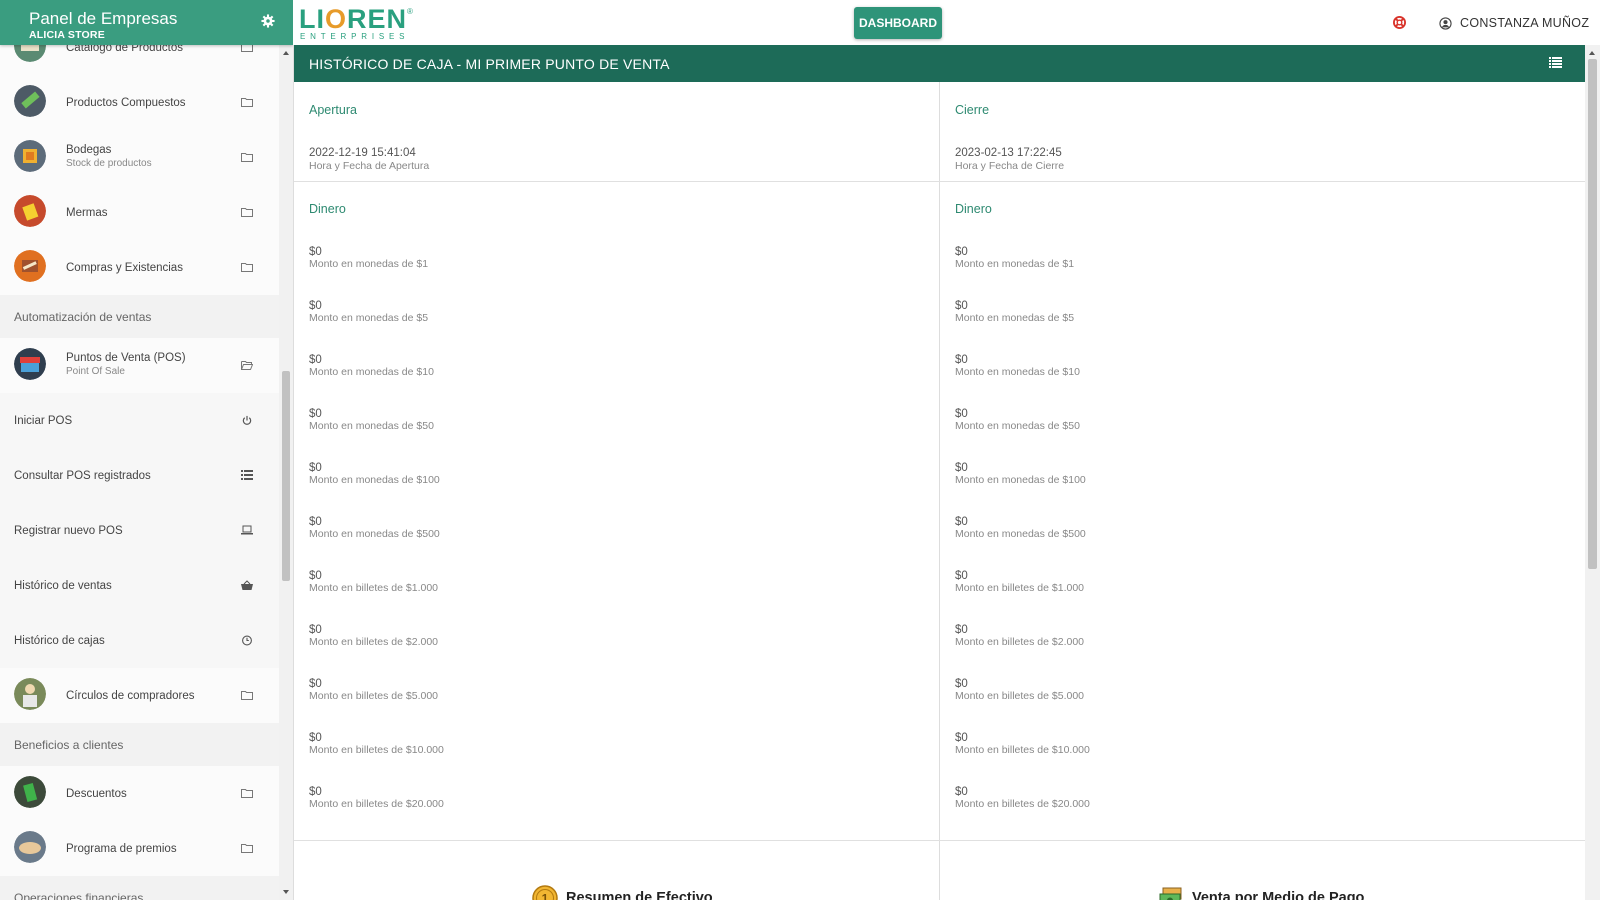 The height and width of the screenshot is (900, 1600). I want to click on sidebar-item-label: Puntos de Venta (POS), so click(126, 358).